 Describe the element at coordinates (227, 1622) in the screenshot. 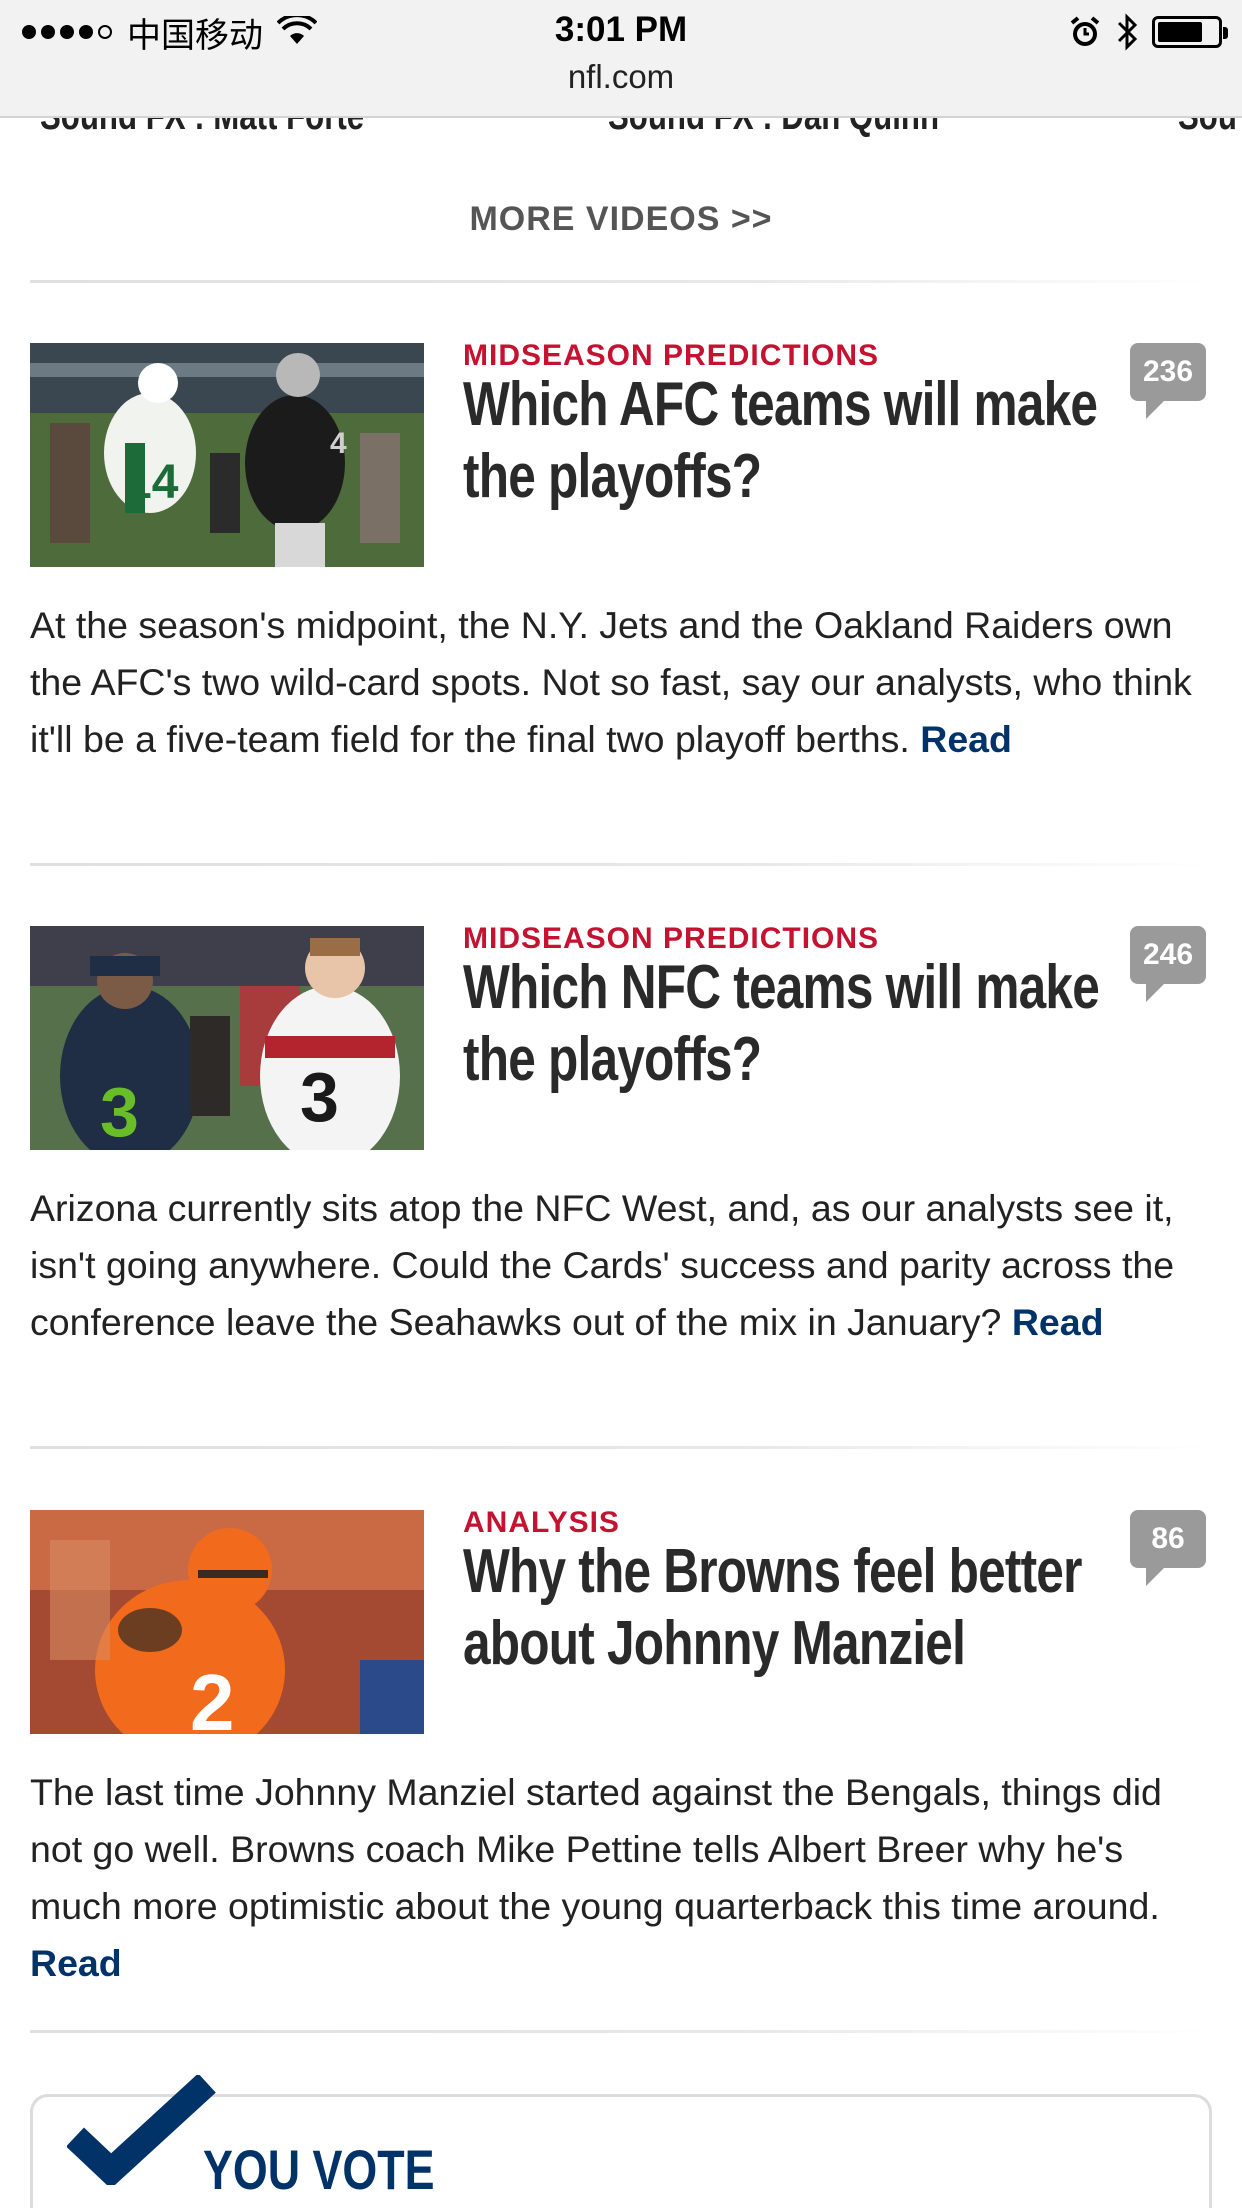

I see `article-thumbnail: 2` at that location.